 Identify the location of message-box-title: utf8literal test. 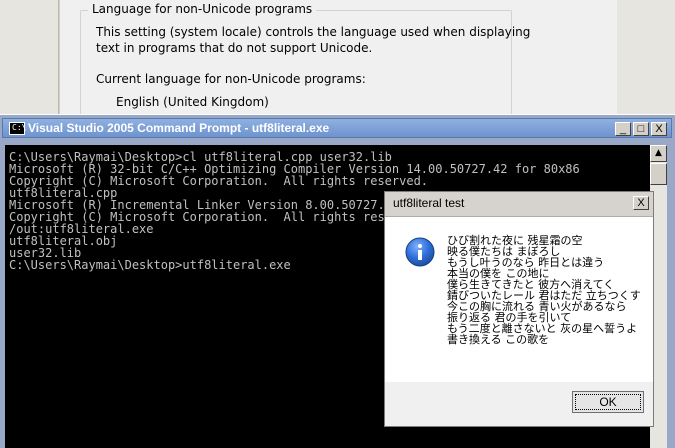
(429, 203).